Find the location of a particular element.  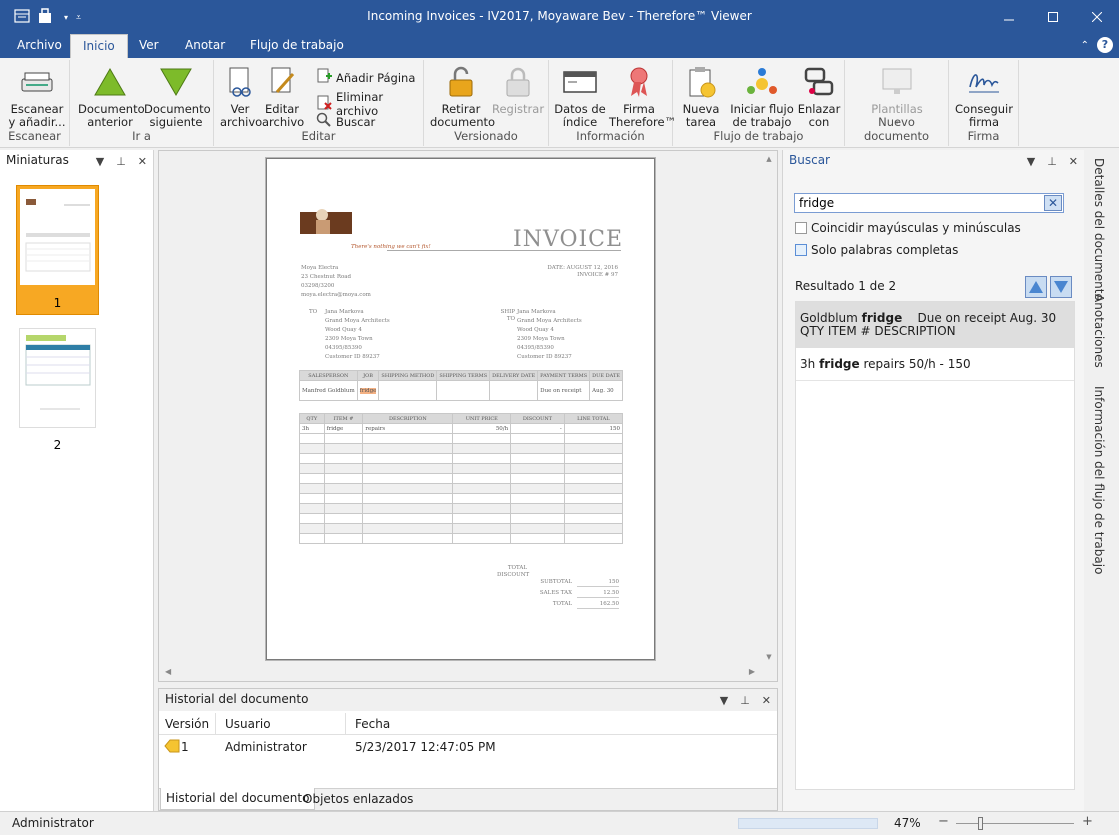

minimize-button is located at coordinates (1009, 17).